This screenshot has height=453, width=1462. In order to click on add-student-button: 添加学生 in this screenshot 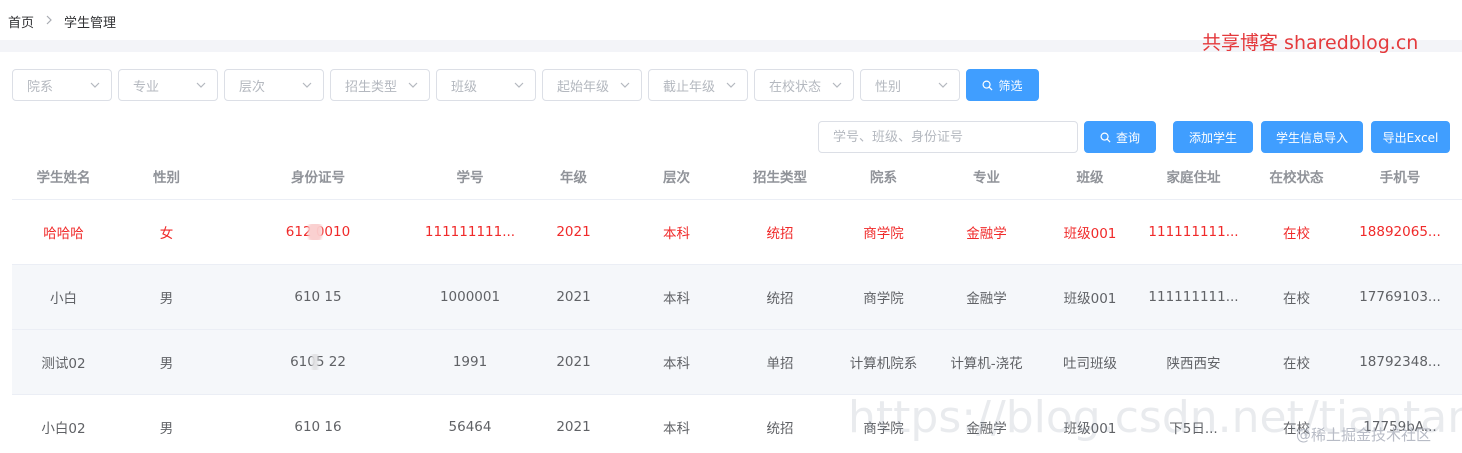, I will do `click(1213, 137)`.